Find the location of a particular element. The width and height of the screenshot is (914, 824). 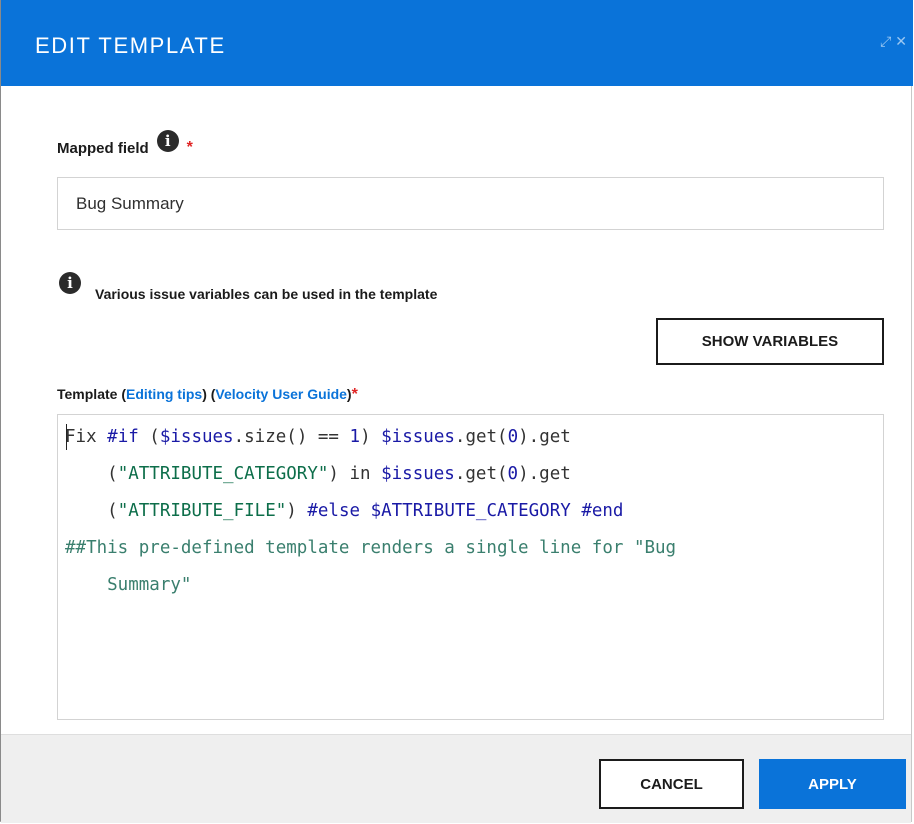

mapped-field-label-row: Mapped field i * is located at coordinates (125, 143).